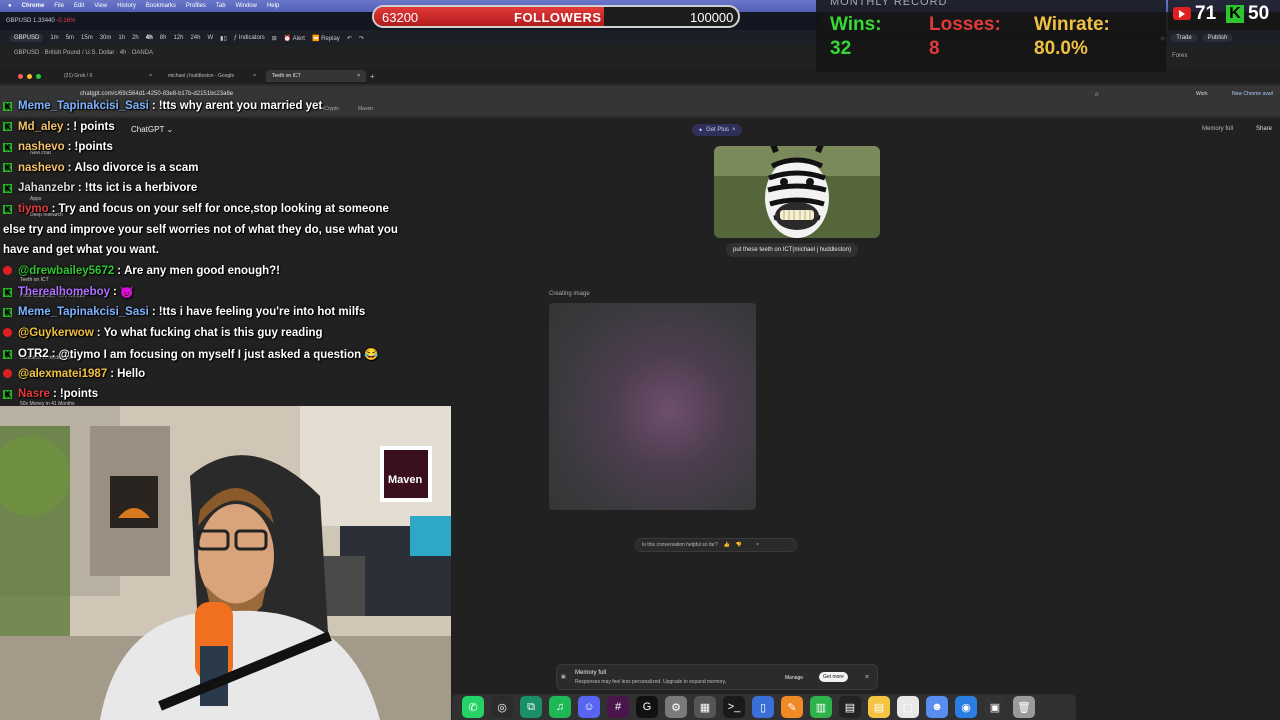  What do you see at coordinates (1252, 94) in the screenshot?
I see `new-chrome-notice: New Chrome avail` at bounding box center [1252, 94].